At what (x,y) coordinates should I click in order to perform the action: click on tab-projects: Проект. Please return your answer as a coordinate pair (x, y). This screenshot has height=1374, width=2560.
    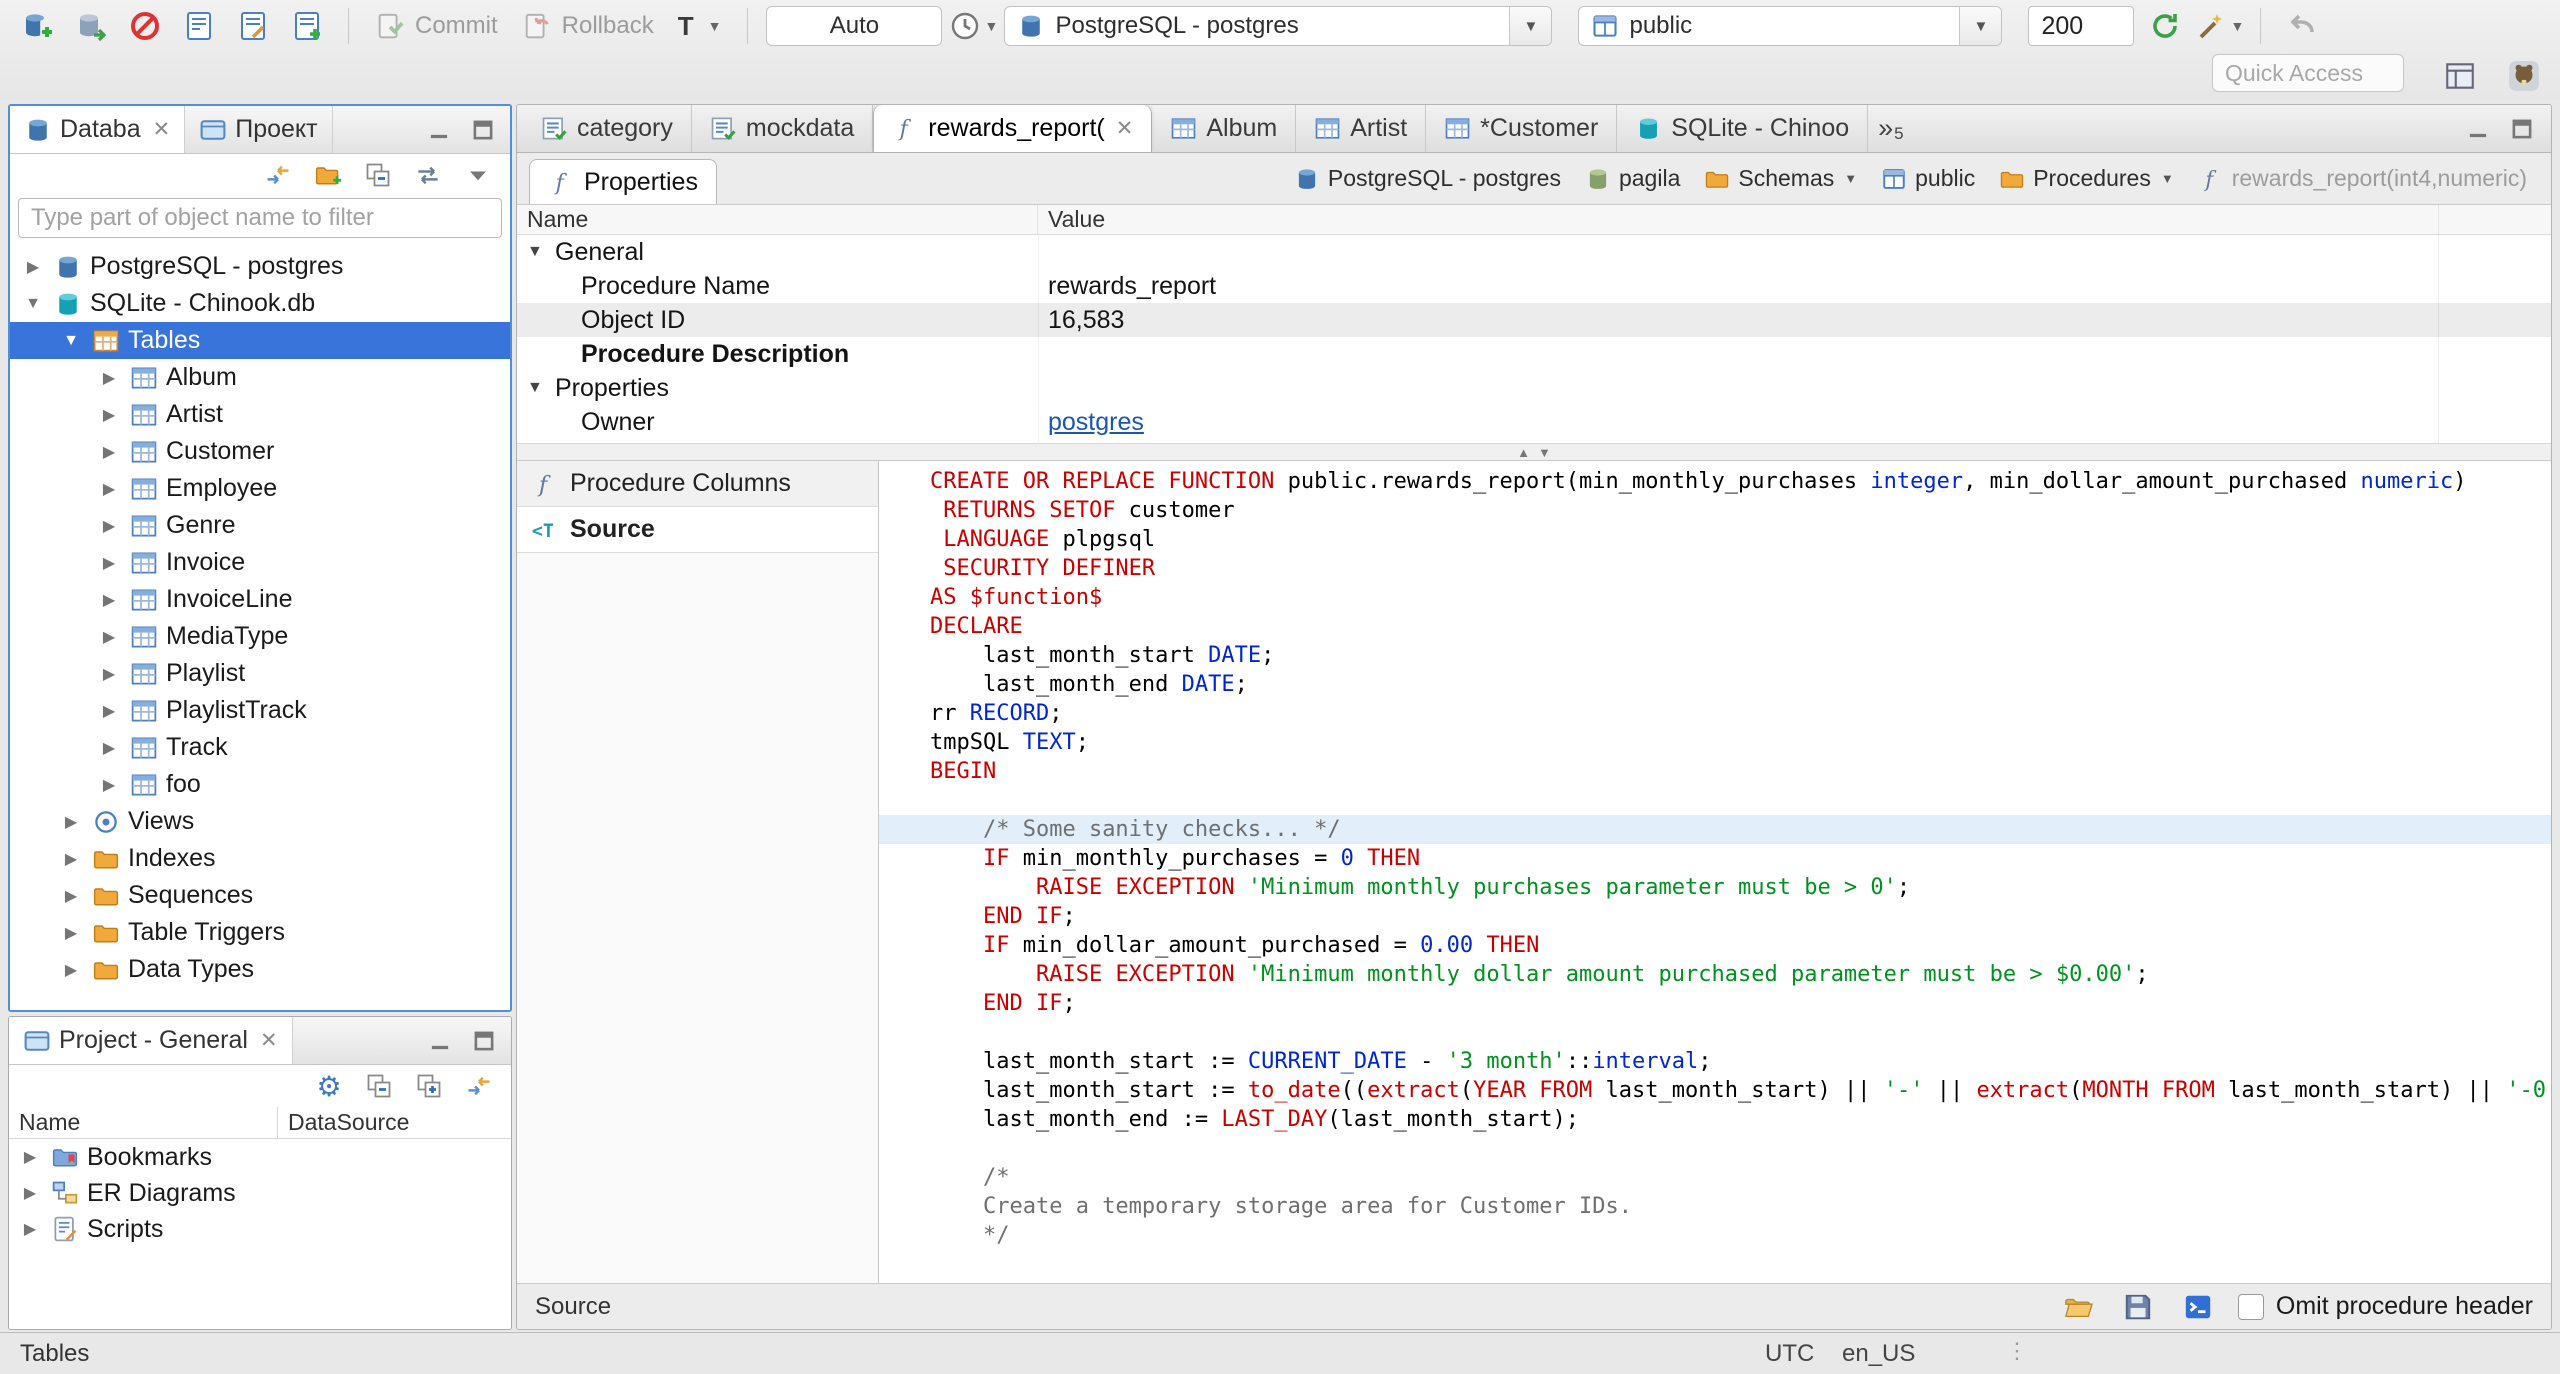
    Looking at the image, I should click on (259, 129).